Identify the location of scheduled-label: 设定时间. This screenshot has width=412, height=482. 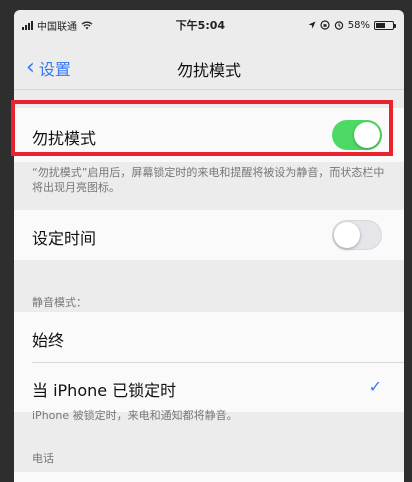
(64, 238).